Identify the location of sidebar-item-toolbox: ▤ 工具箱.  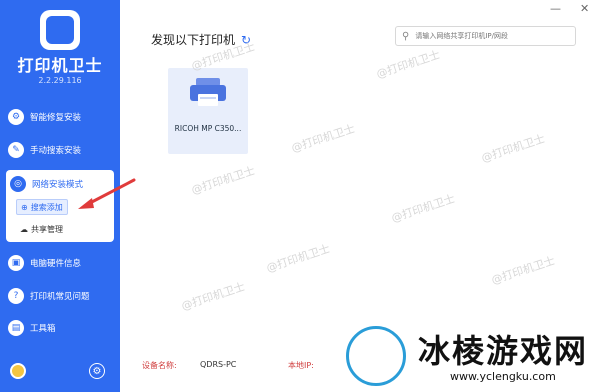
(60, 328).